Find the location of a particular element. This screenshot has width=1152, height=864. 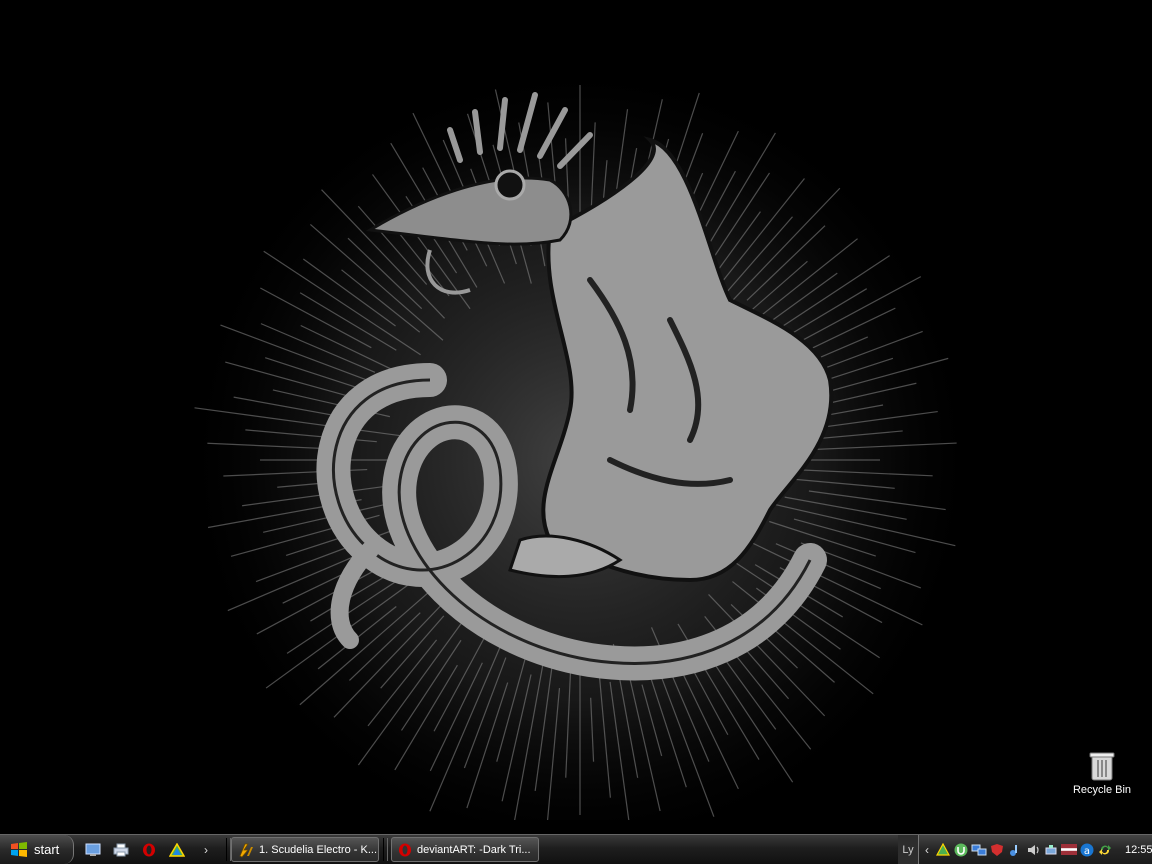

recycle-bin-label: Recycle Bin is located at coordinates (1102, 790).